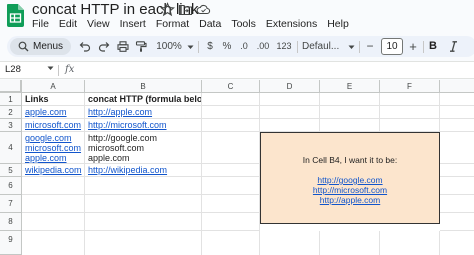  Describe the element at coordinates (350, 190) in the screenshot. I see `note-link-microsoft: http://microsoft.com` at that location.